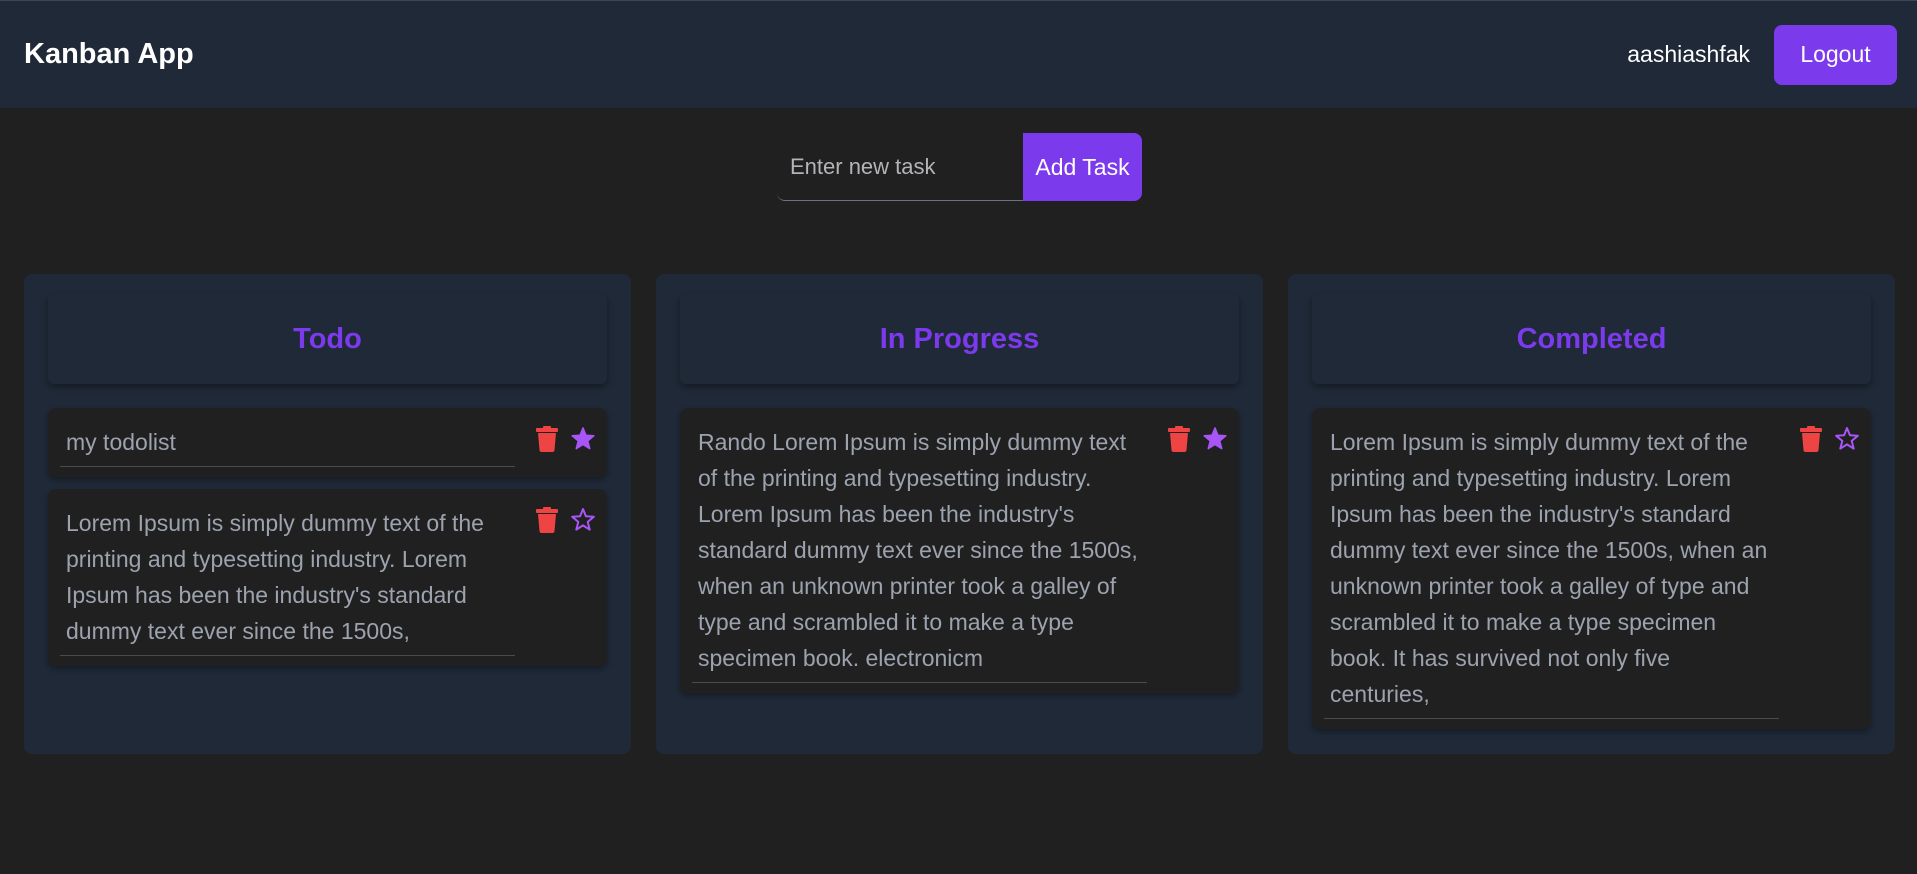 The height and width of the screenshot is (874, 1917). I want to click on column-header: Todo, so click(327, 339).